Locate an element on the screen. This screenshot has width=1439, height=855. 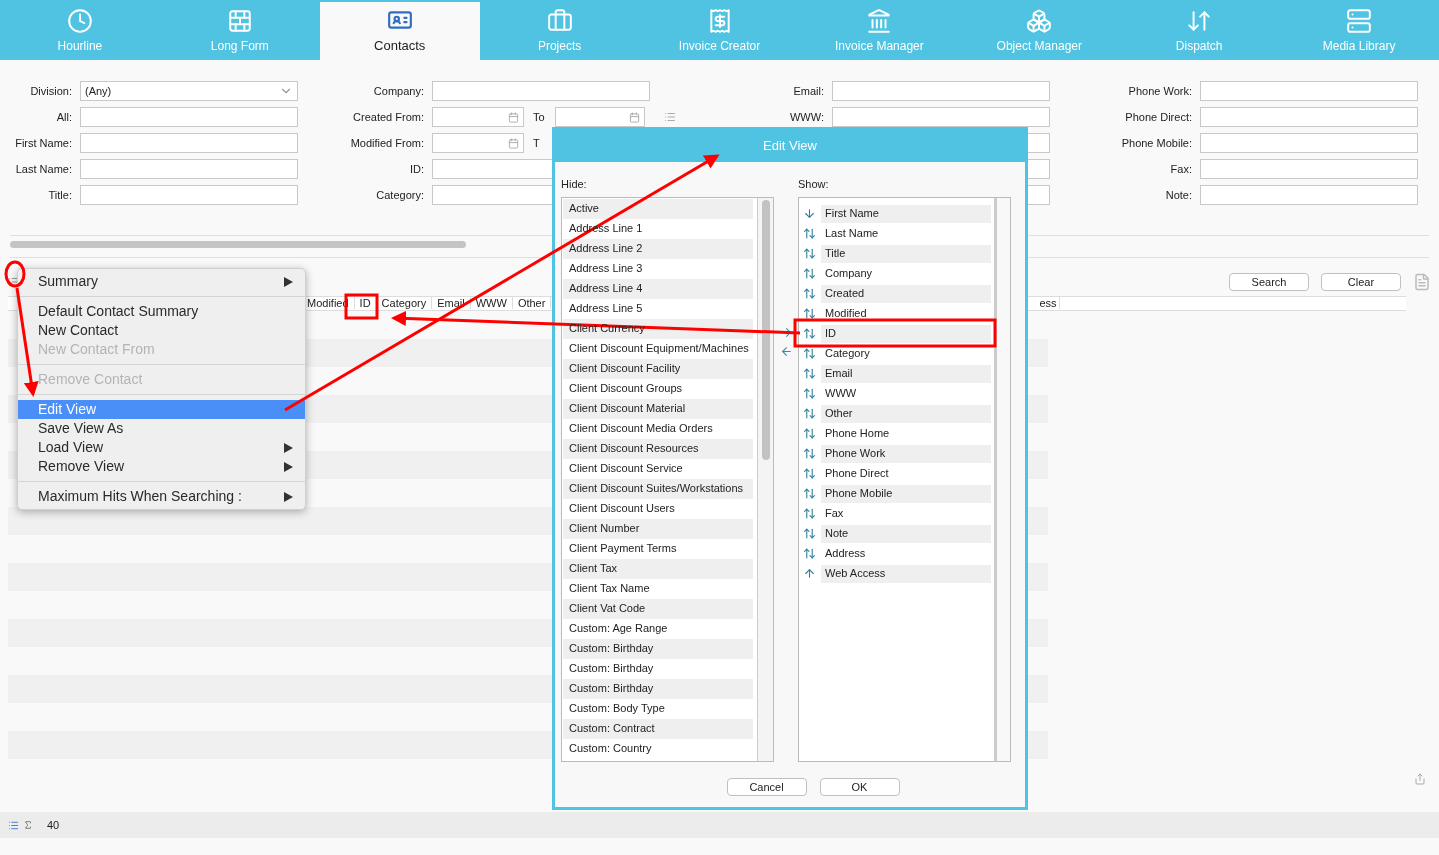
list-icon is located at coordinates (13, 825).